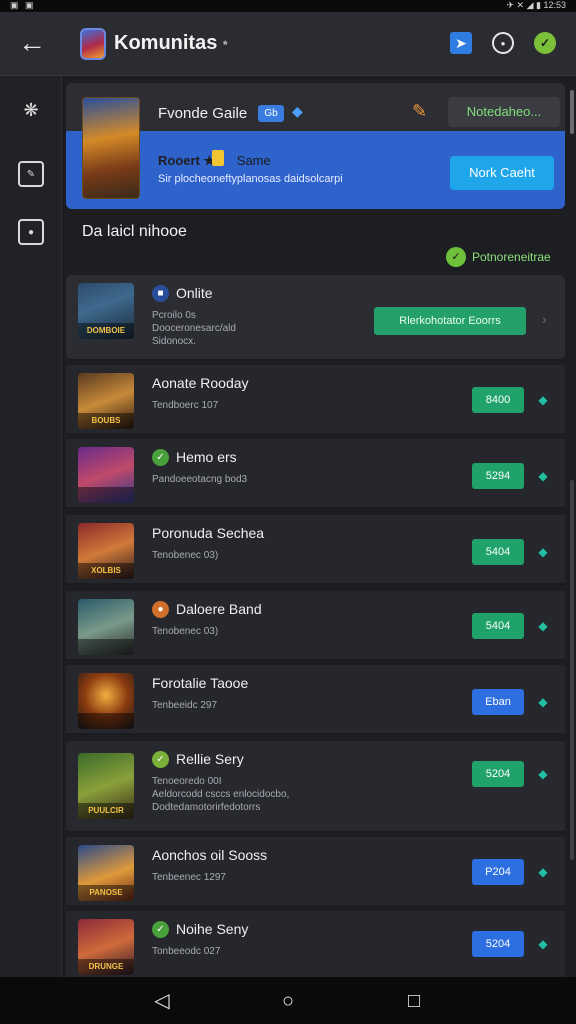 The image size is (576, 1024). Describe the element at coordinates (210, 759) in the screenshot. I see `game-title: Rellie Sery` at that location.